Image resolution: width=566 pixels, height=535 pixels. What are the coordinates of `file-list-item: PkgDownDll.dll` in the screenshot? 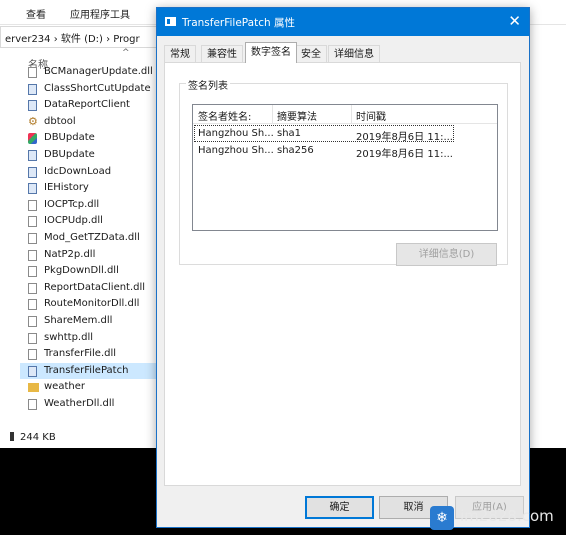 It's located at (88, 271).